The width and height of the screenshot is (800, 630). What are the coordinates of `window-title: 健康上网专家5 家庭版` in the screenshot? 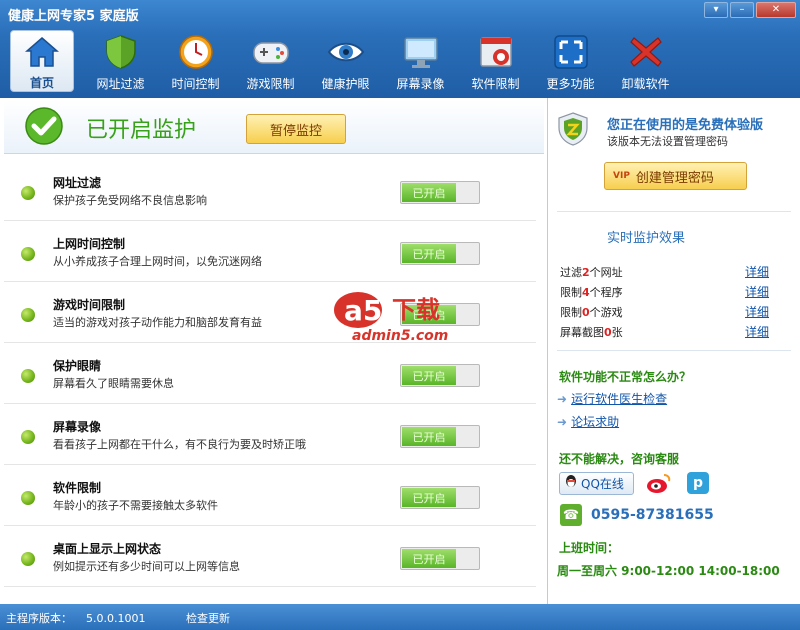 It's located at (73, 16).